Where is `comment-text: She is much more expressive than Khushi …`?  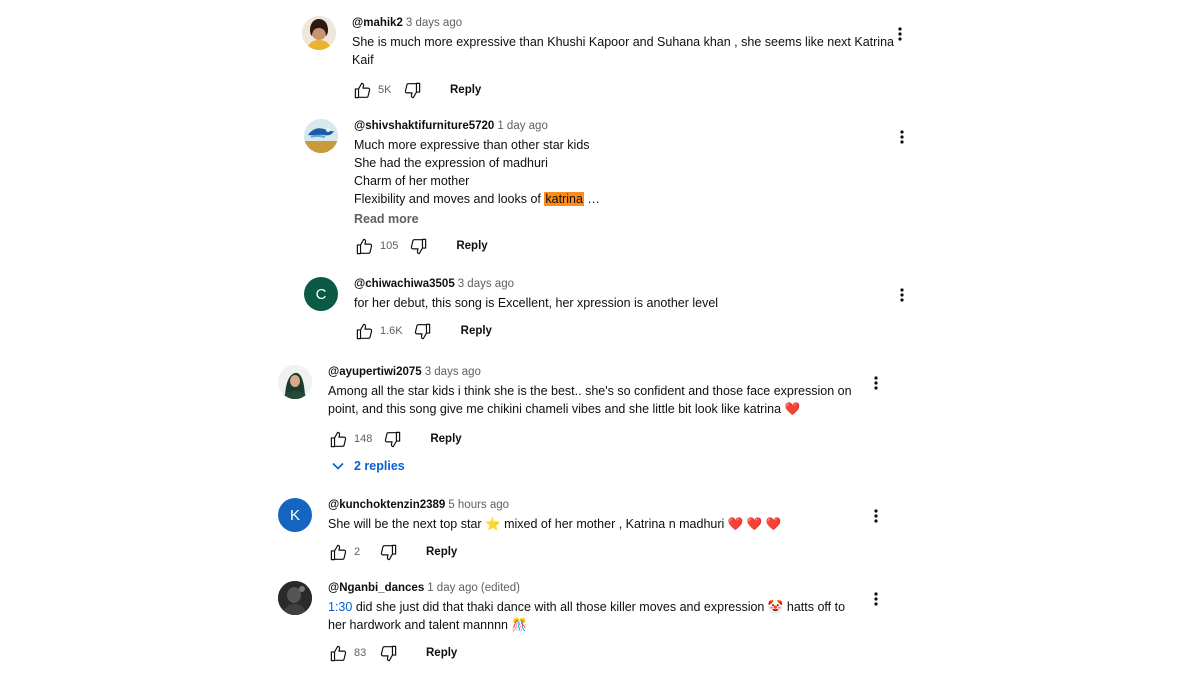 comment-text: She is much more expressive than Khushi … is located at coordinates (623, 51).